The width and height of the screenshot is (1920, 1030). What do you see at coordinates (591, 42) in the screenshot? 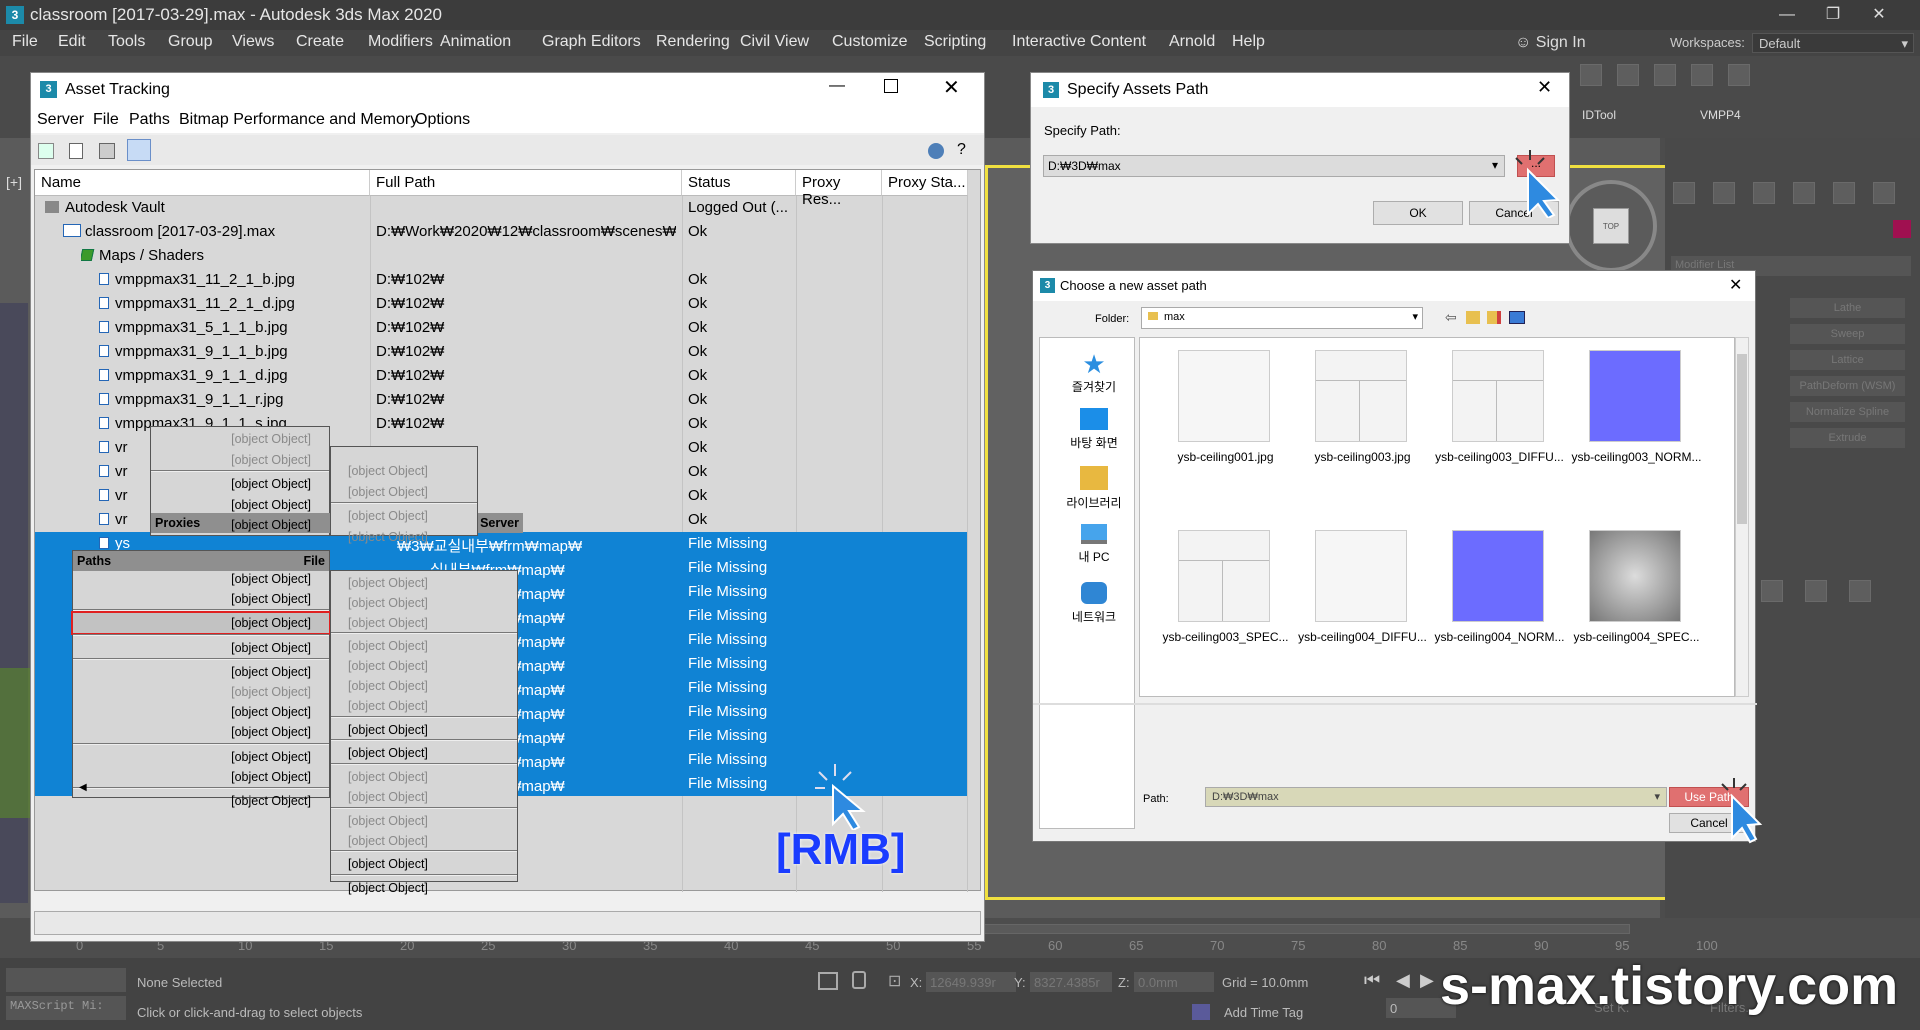
I see `menu-graph-editors: Graph Editors` at bounding box center [591, 42].